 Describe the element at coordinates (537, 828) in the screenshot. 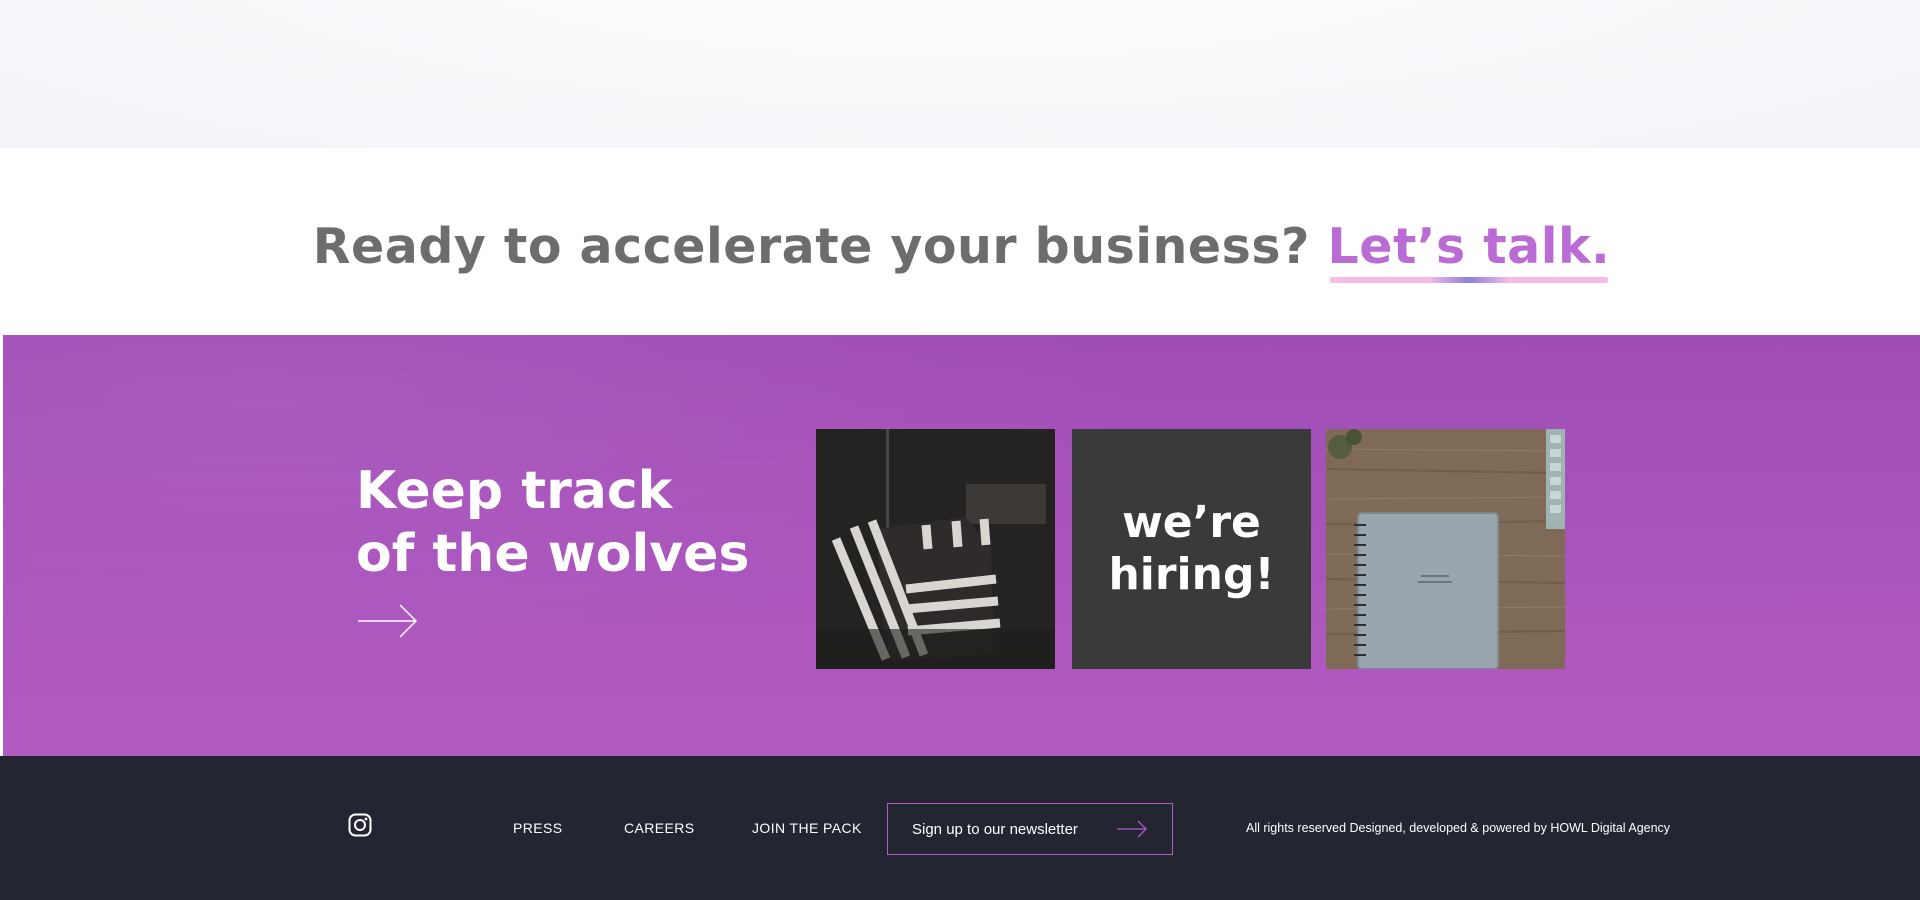

I see `footer-link-press: PRESS` at that location.